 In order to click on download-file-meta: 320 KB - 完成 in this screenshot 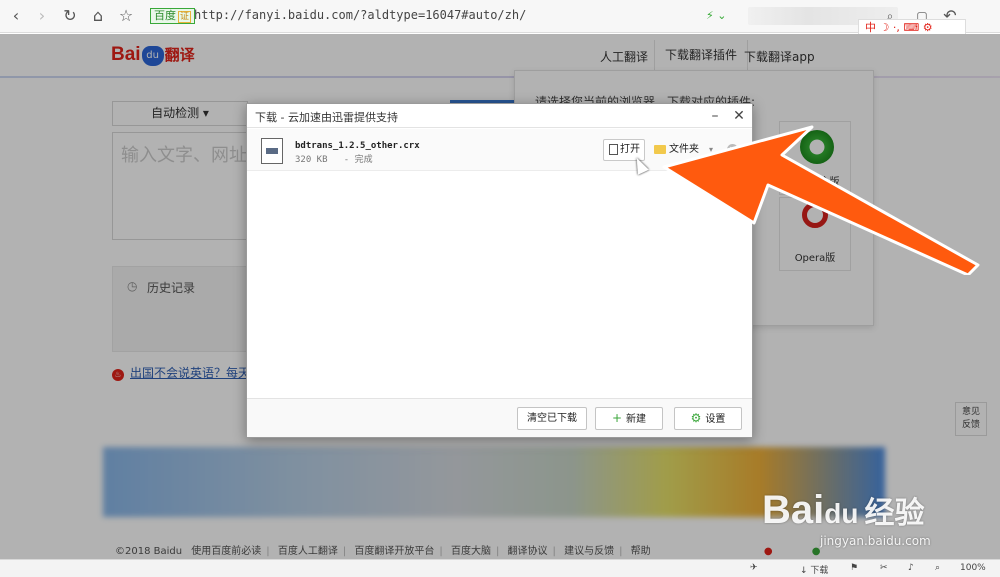, I will do `click(334, 160)`.